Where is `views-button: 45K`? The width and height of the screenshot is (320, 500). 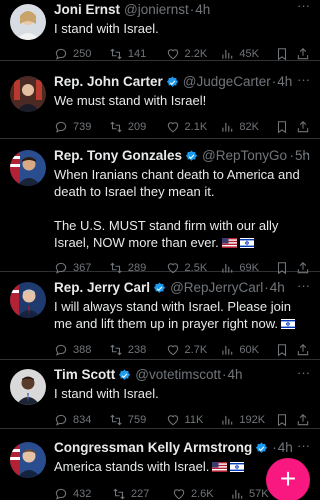
views-button: 45K is located at coordinates (247, 54).